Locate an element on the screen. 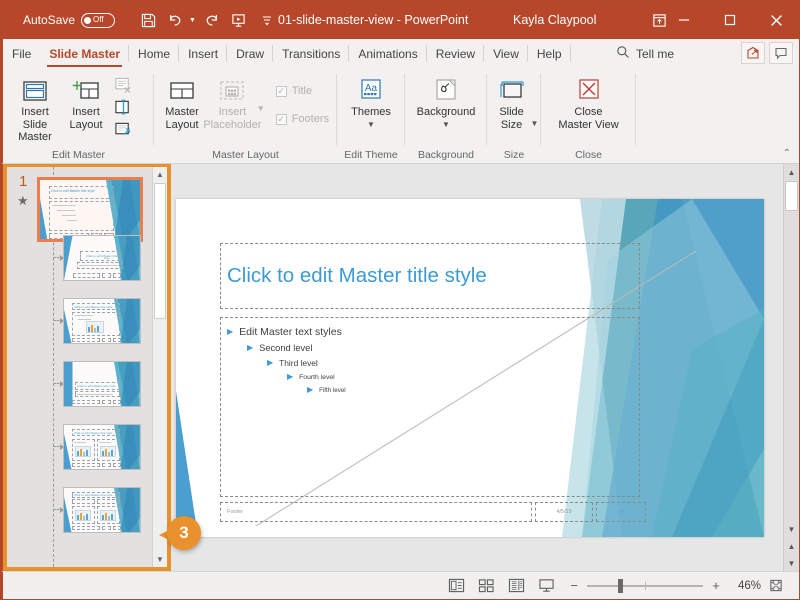  save-icon is located at coordinates (148, 20).